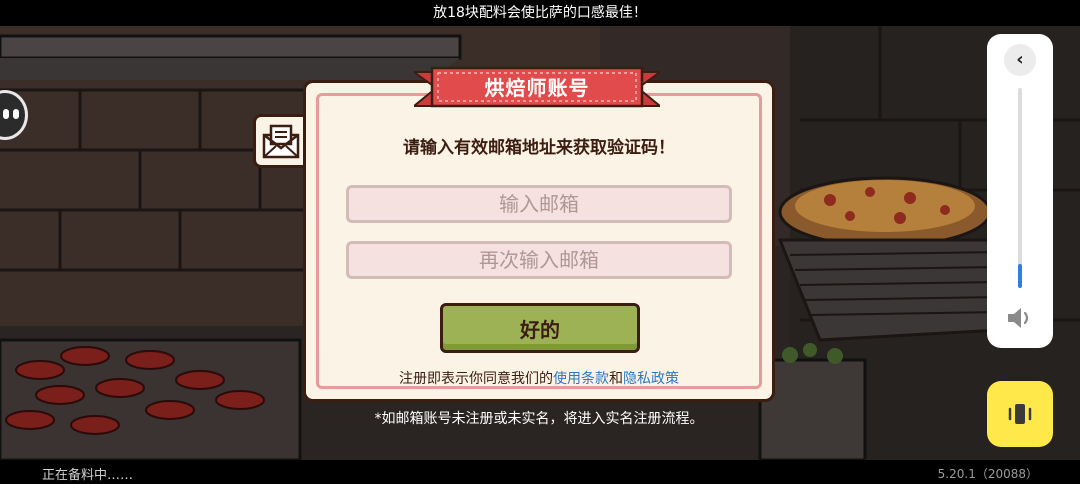 The image size is (1080, 484). I want to click on terms-notice: 注册即表示你同意我们的使用条款和隐私政策, so click(539, 378).